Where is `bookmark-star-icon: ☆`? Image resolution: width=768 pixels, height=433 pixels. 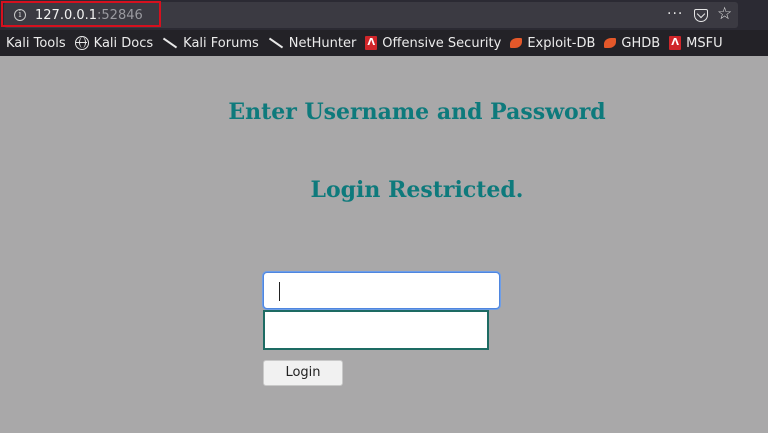 bookmark-star-icon: ☆ is located at coordinates (724, 14).